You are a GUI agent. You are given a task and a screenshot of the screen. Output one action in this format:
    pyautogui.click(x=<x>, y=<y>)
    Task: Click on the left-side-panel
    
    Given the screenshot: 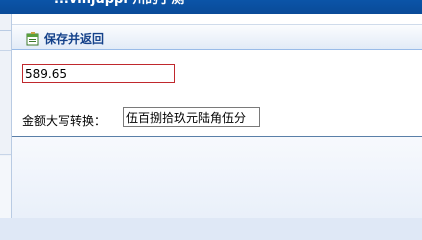 What is the action you would take?
    pyautogui.click(x=6, y=116)
    